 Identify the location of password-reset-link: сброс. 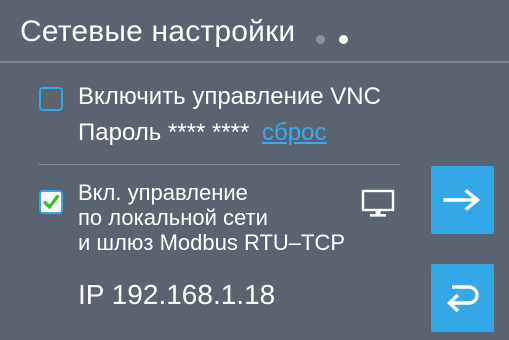
(294, 132).